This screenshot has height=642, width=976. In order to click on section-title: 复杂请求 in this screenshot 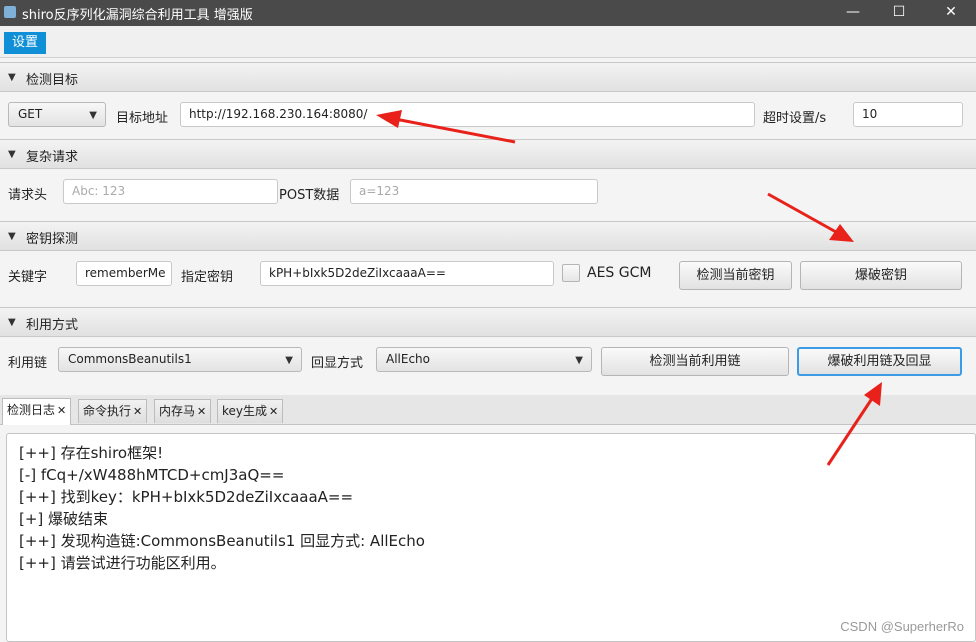, I will do `click(52, 157)`.